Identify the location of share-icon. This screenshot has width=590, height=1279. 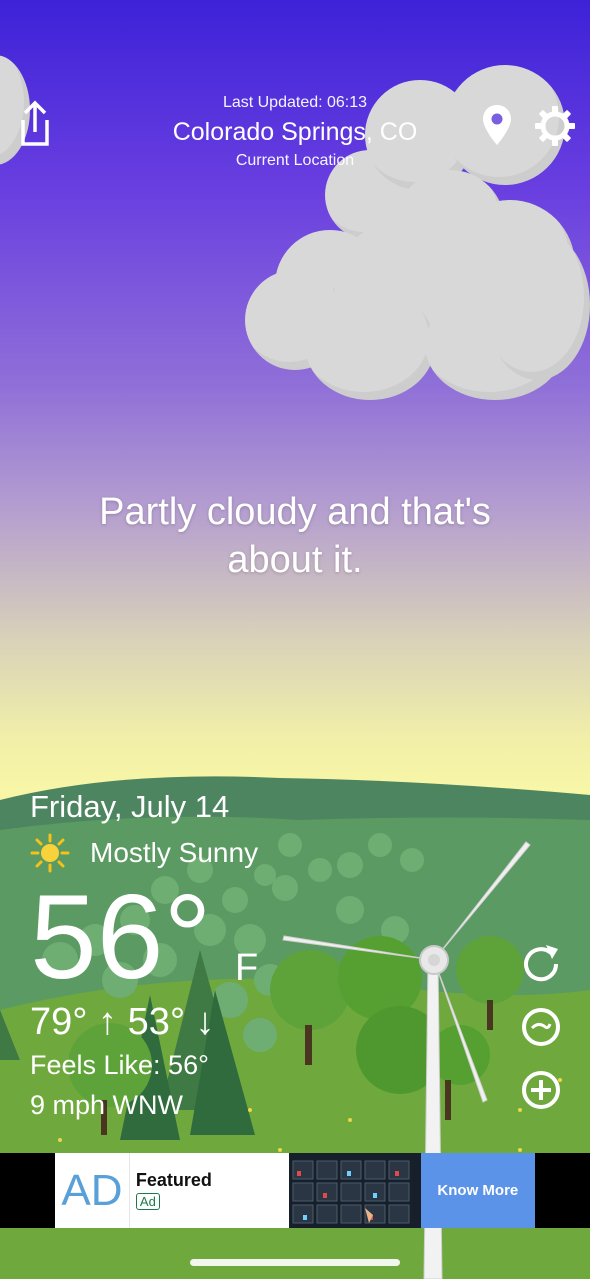
(35, 123).